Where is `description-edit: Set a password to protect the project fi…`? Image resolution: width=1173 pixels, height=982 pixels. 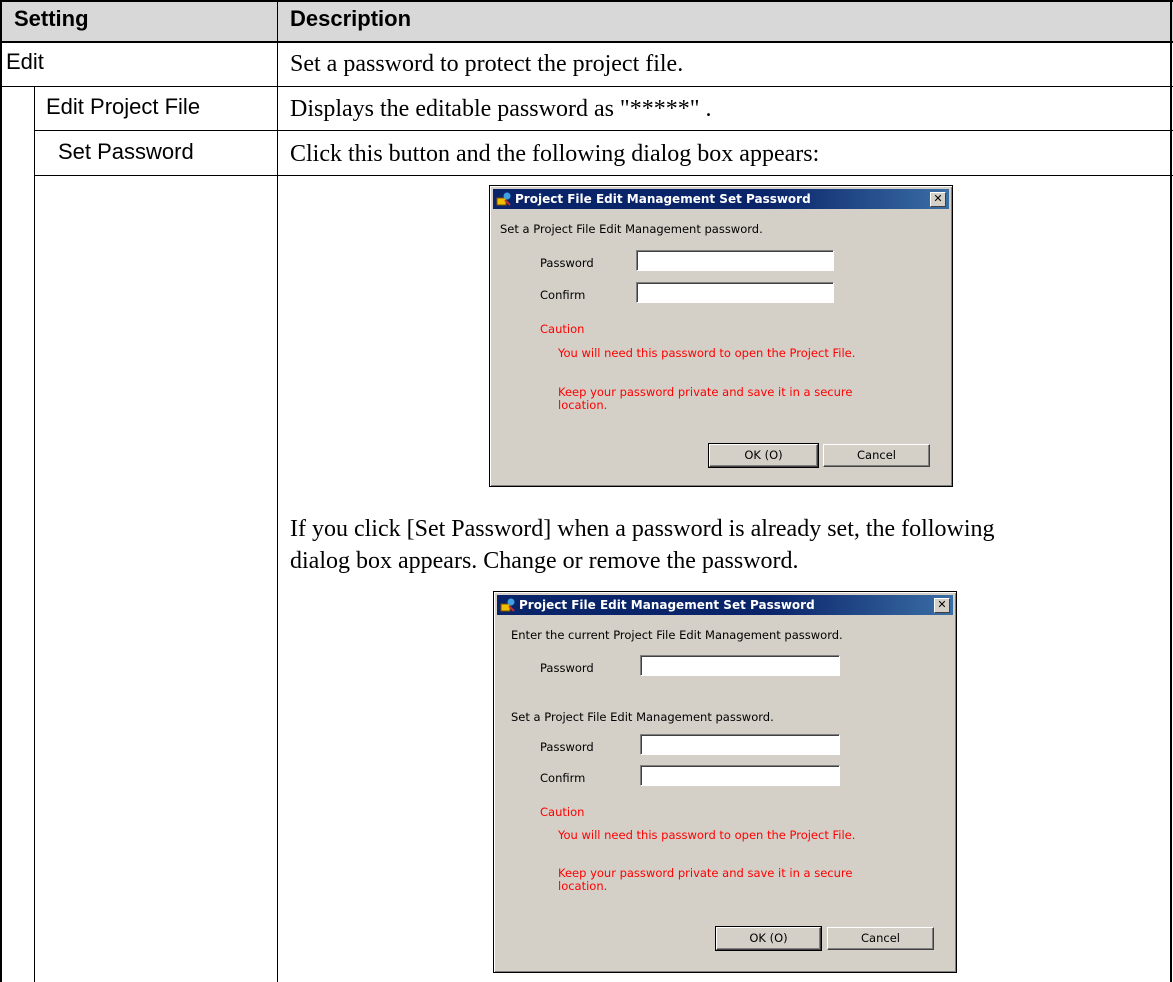
description-edit: Set a password to protect the project fi… is located at coordinates (487, 64).